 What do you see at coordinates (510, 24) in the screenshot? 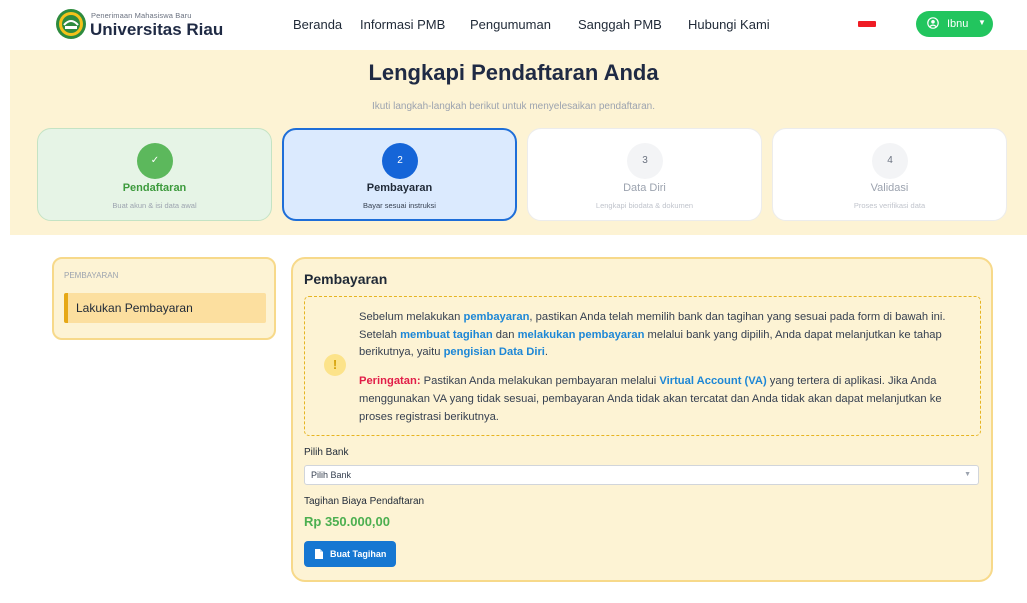
I see `nav-pengumuman: Pengumuman` at bounding box center [510, 24].